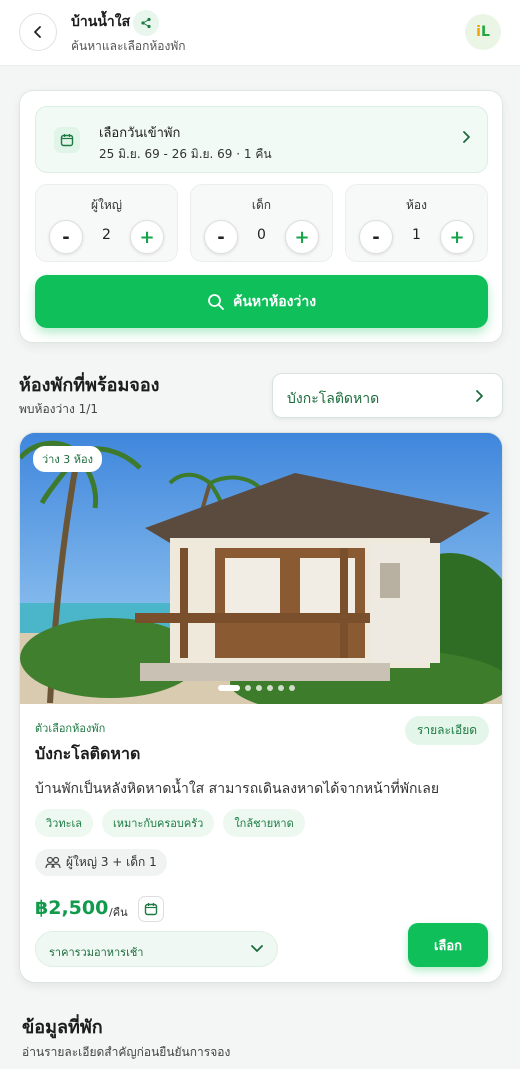 This screenshot has height=1069, width=520. I want to click on room-type-filter-label: บังกะโลติดหาด, so click(333, 399).